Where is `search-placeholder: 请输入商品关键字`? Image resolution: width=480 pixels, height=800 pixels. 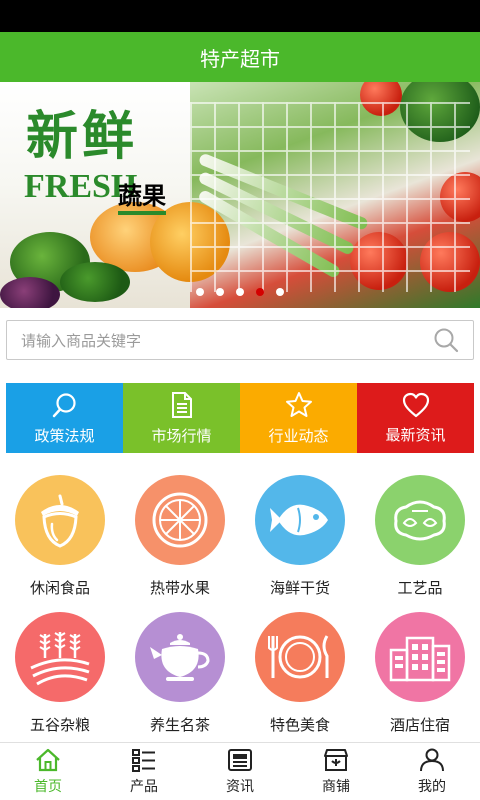
search-placeholder: 请输入商品关键字 is located at coordinates (81, 340).